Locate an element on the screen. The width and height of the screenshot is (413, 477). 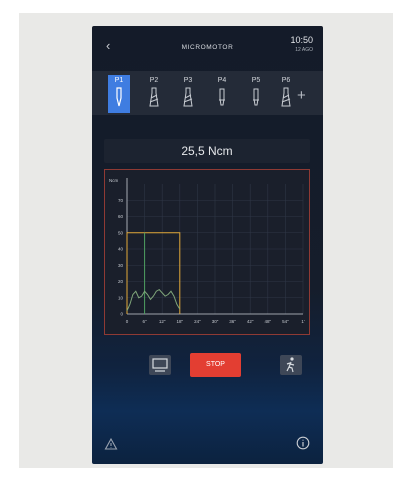
info-icon is located at coordinates (303, 443).